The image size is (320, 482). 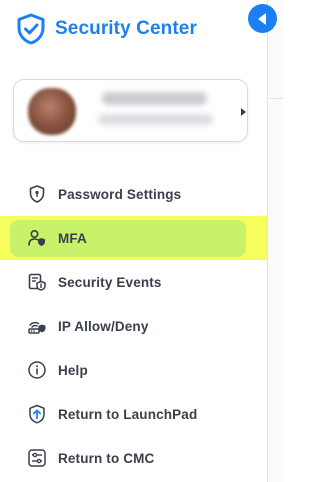 I want to click on network-shield-icon, so click(x=37, y=326).